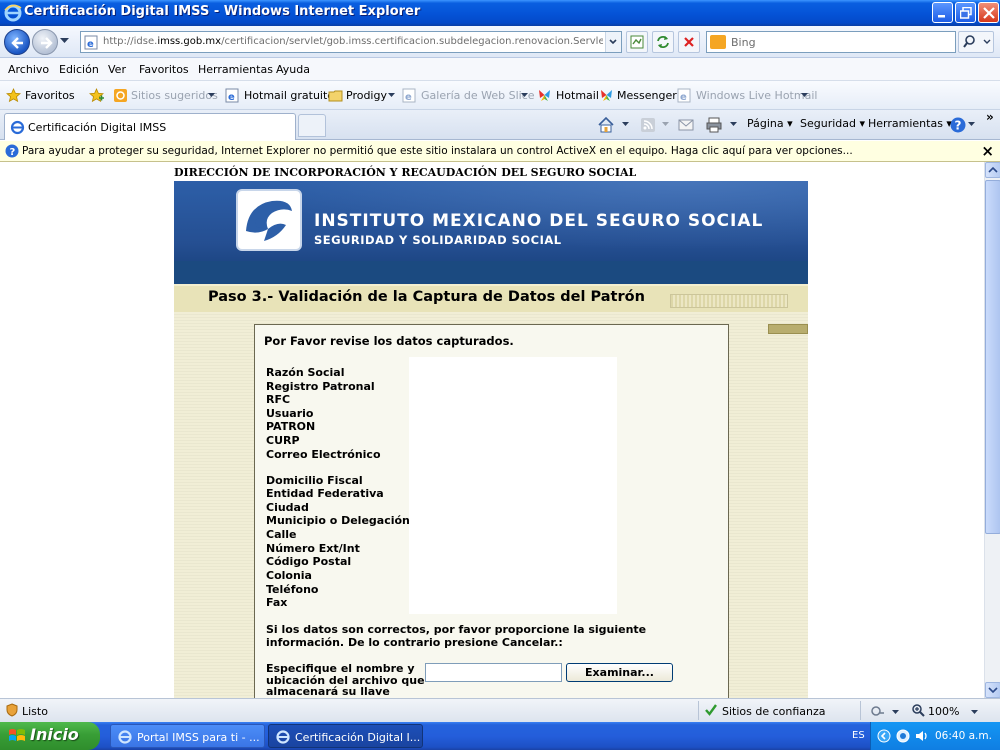 The width and height of the screenshot is (1000, 750). Describe the element at coordinates (117, 69) in the screenshot. I see `menu-ver: Ver` at that location.